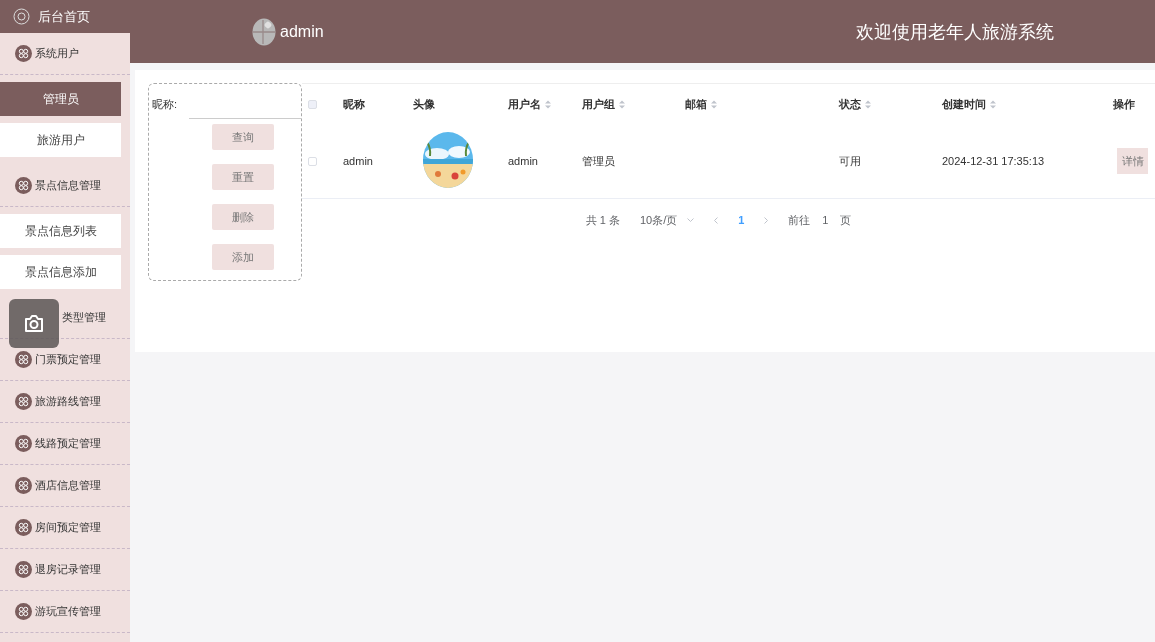 The height and width of the screenshot is (642, 1155). What do you see at coordinates (165, 104) in the screenshot?
I see `field-label: 昵称:` at bounding box center [165, 104].